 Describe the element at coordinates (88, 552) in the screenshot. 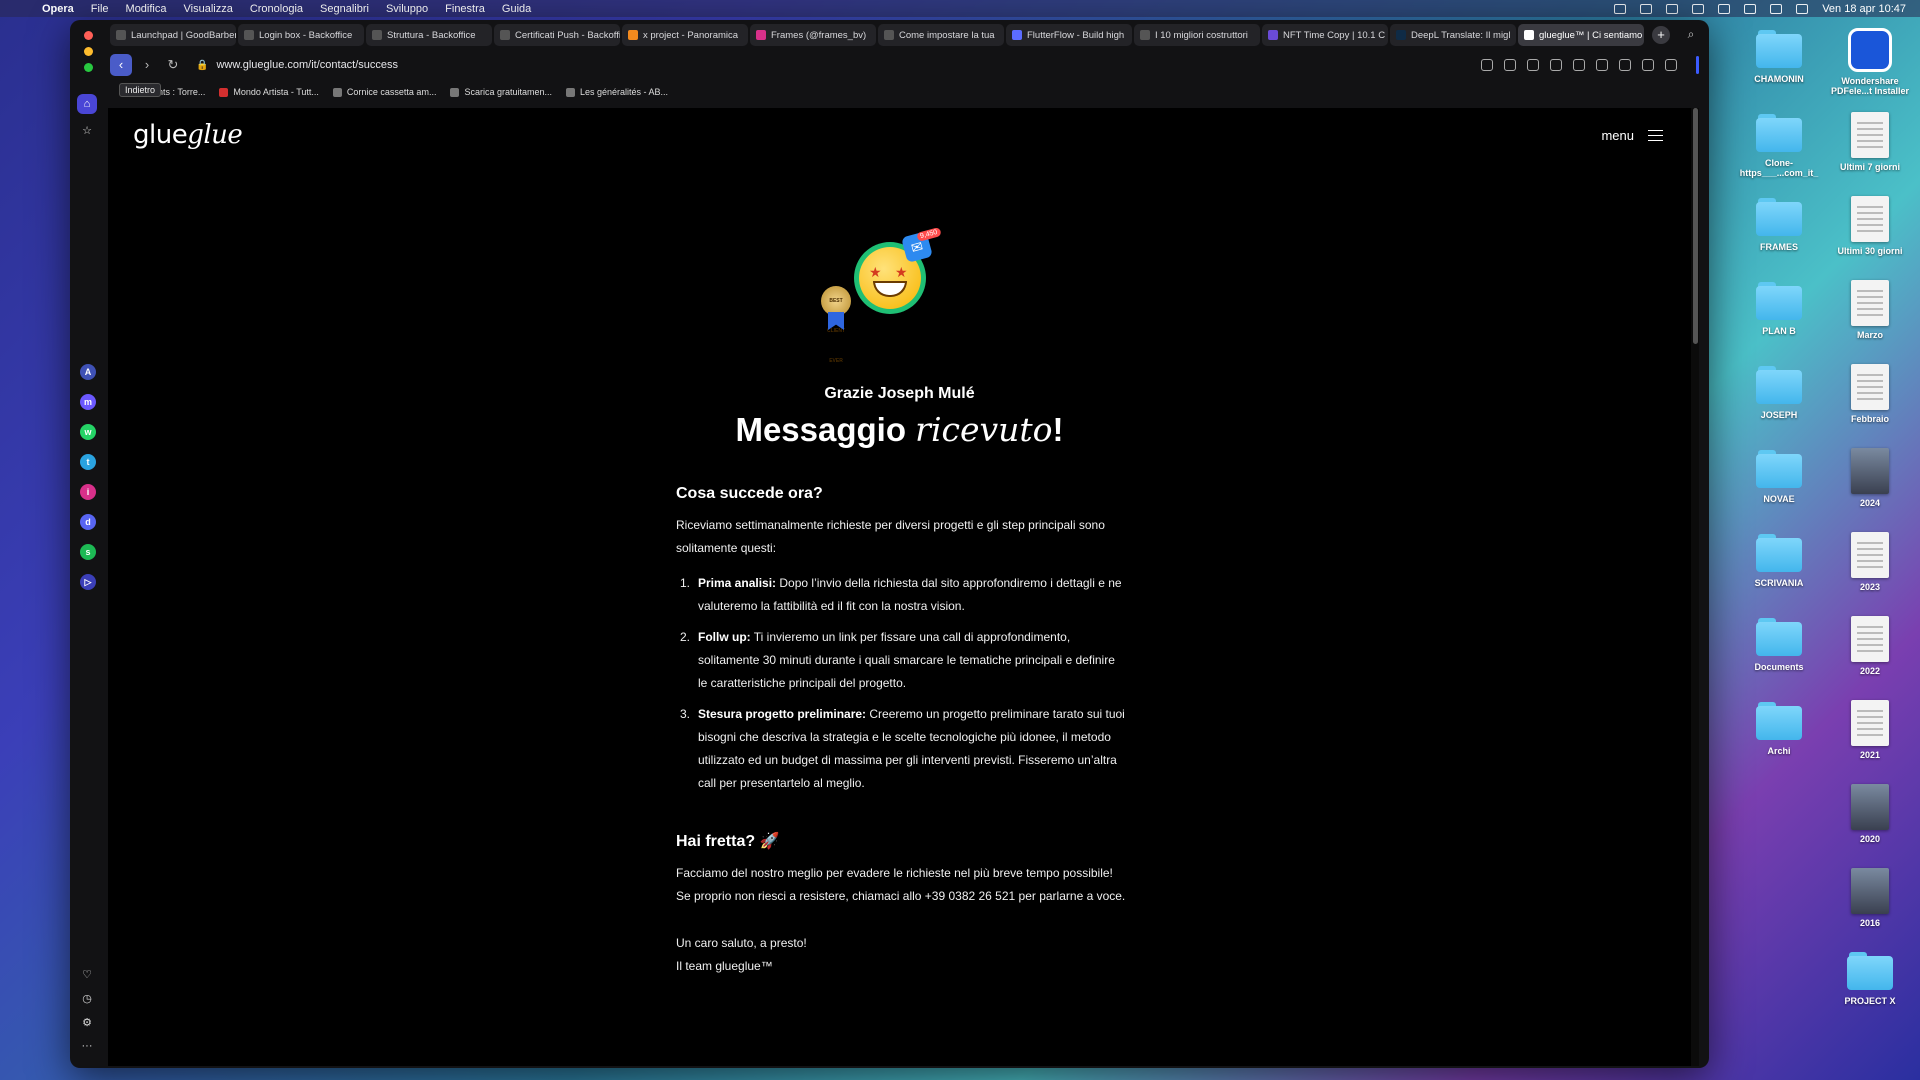

I see `spotify-icon: s` at that location.